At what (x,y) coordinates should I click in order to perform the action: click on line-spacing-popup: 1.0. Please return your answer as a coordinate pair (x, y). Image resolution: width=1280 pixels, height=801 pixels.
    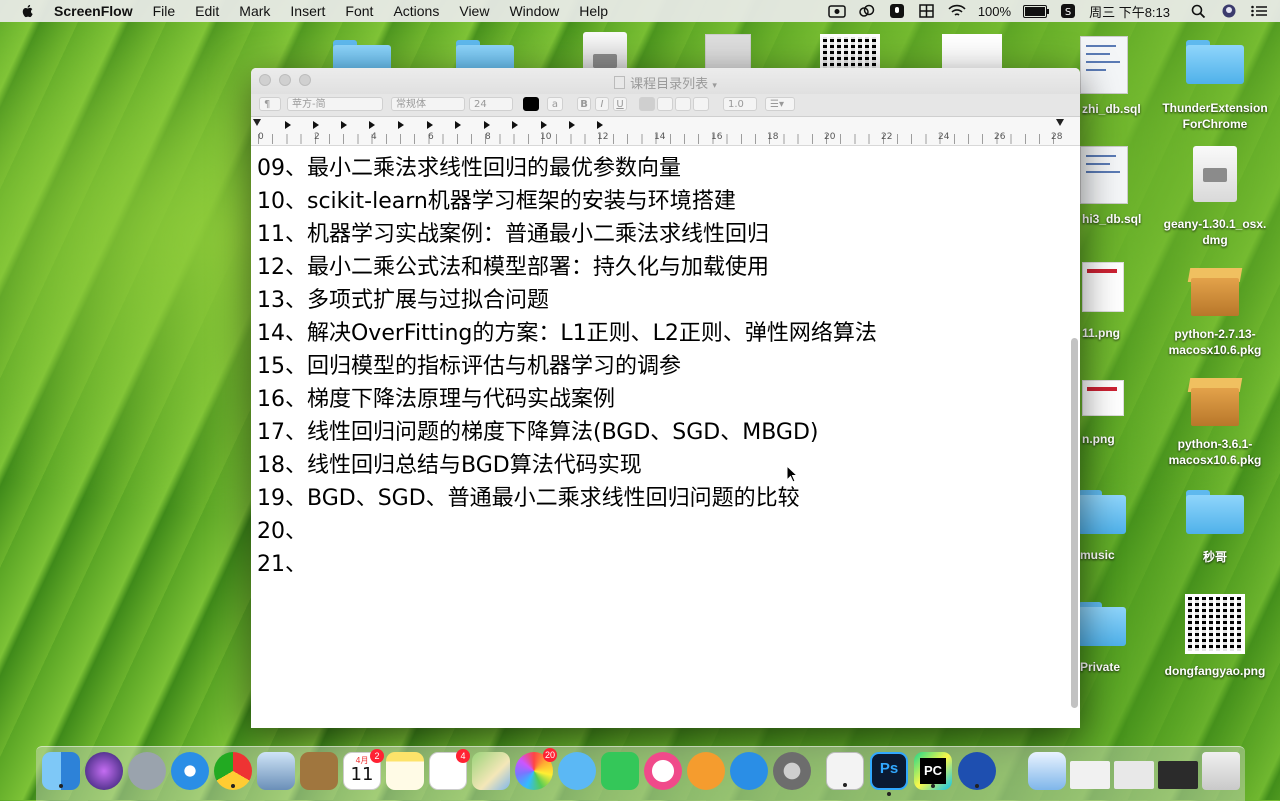
    Looking at the image, I should click on (740, 104).